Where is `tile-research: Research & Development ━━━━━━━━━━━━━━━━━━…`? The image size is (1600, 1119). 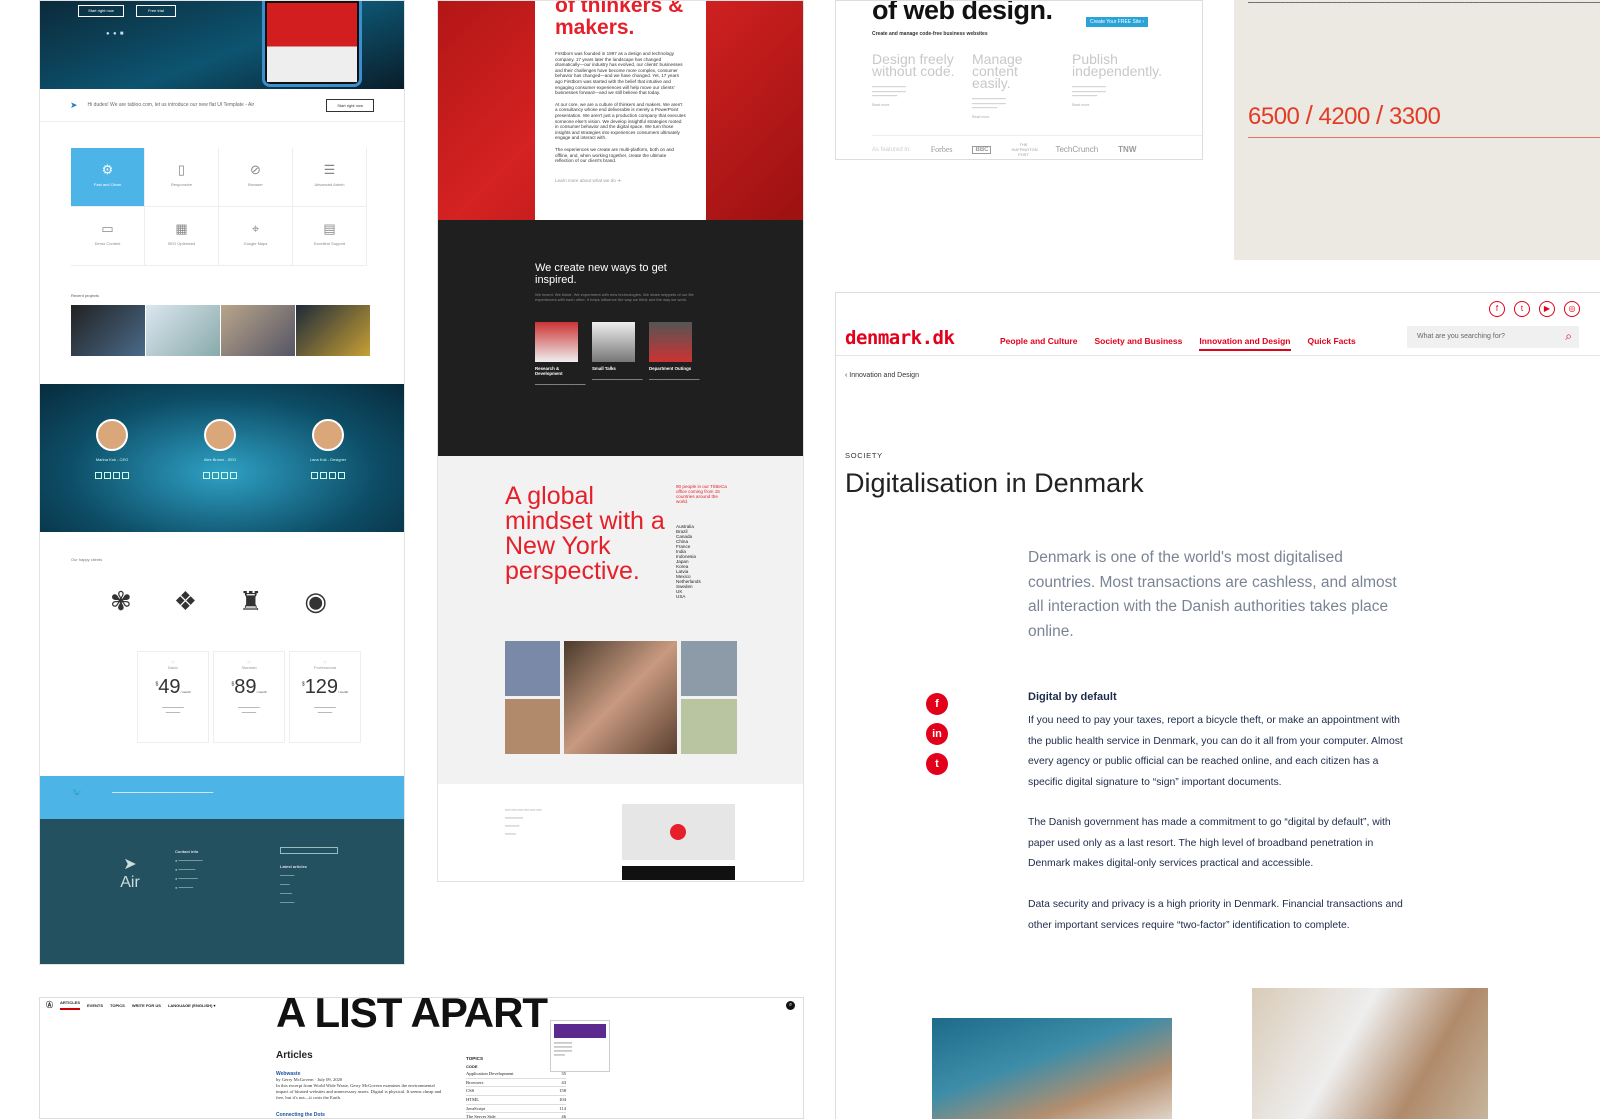
tile-research: Research & Development ━━━━━━━━━━━━━━━━━━… is located at coordinates (560, 354).